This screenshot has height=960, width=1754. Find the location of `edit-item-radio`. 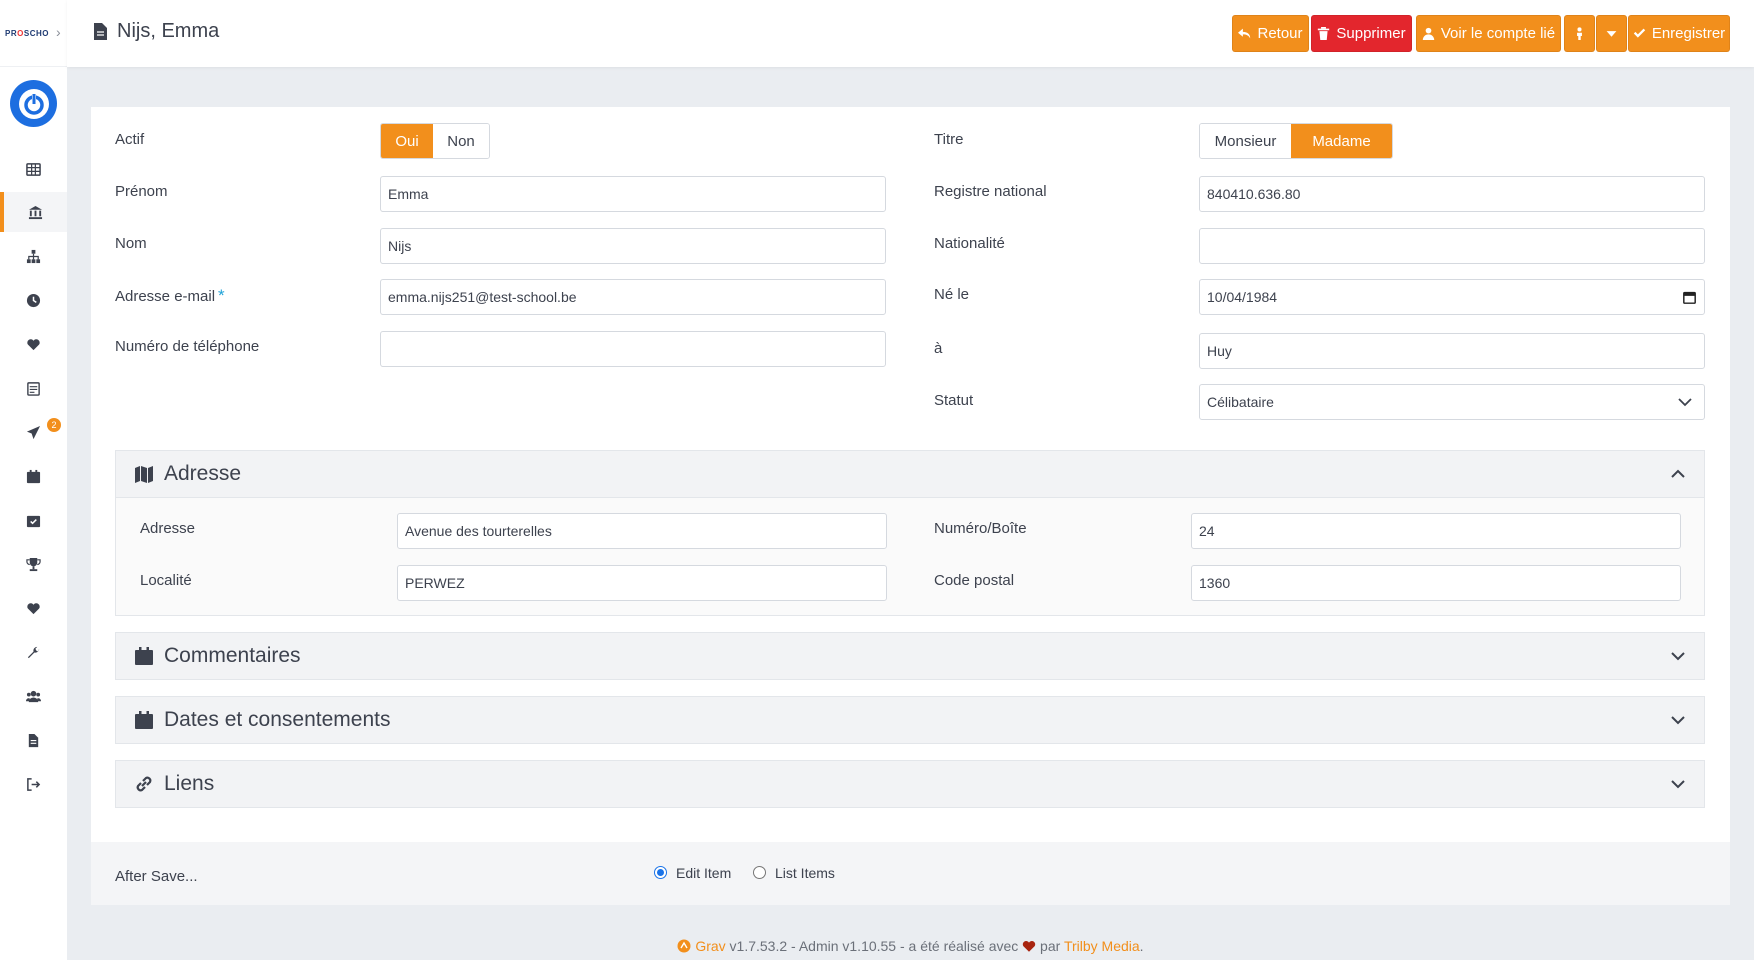

edit-item-radio is located at coordinates (660, 872).